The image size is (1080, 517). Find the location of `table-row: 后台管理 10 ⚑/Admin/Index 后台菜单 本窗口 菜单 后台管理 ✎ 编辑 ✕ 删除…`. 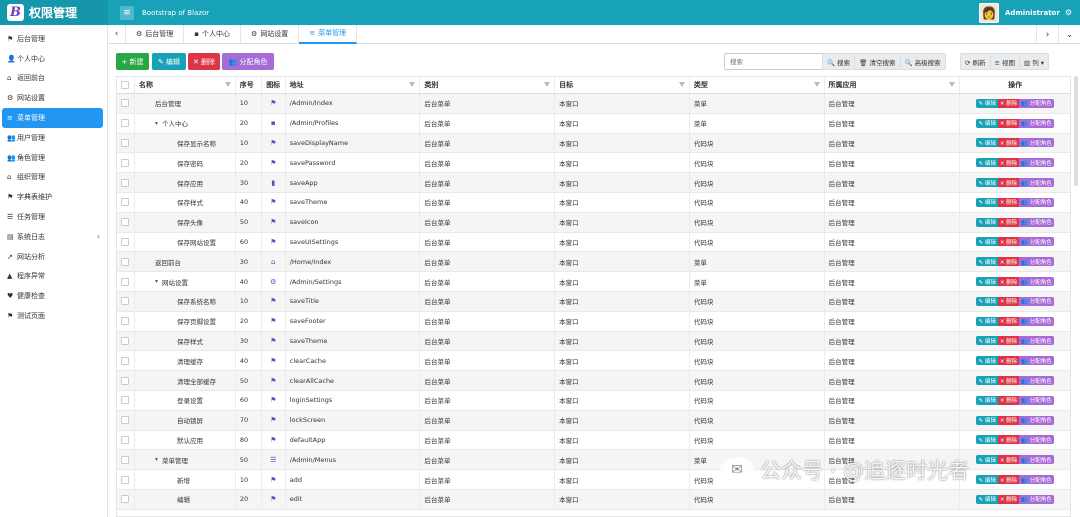

table-row: 后台管理 10 ⚑/Admin/Index 后台菜单 本窗口 菜单 后台管理 ✎ 编辑 ✕ 删除… is located at coordinates (593, 104).